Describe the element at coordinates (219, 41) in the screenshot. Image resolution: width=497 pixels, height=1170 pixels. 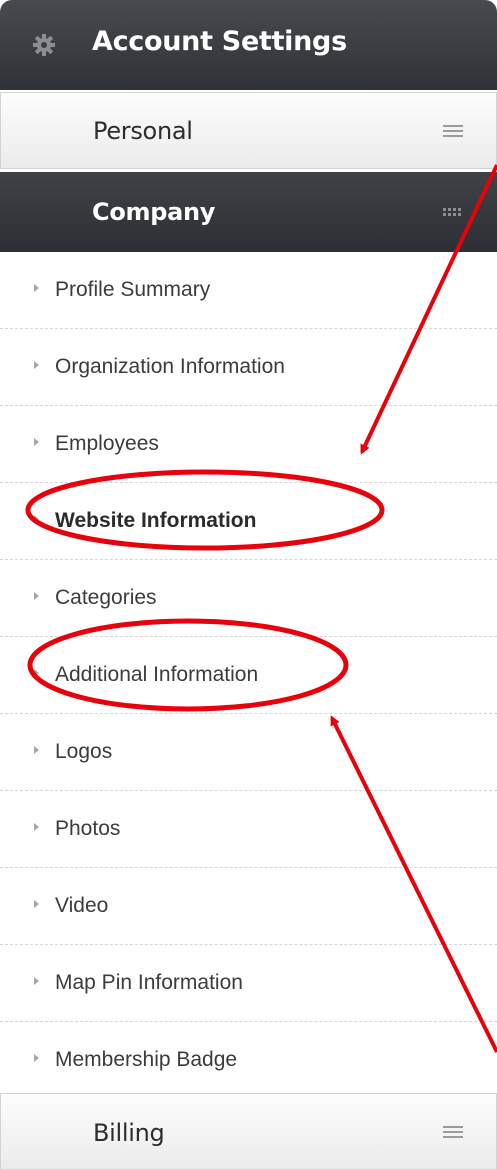
I see `sidebar-title: Account Settings` at that location.